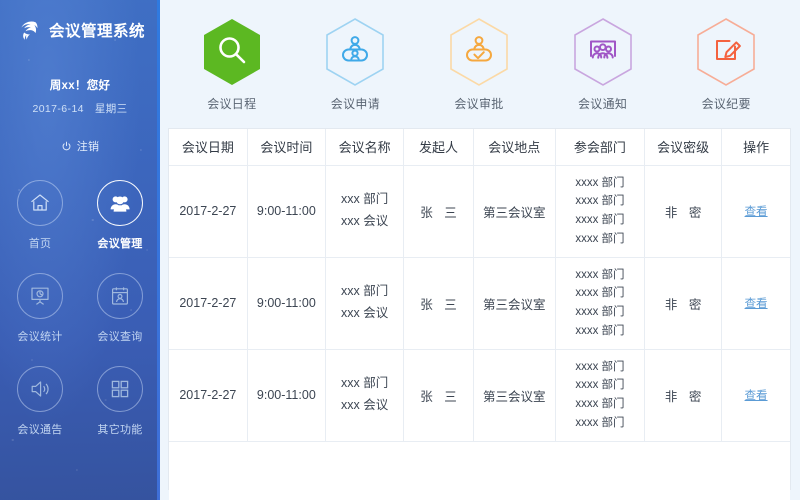  I want to click on user-greeting: 周xx！您好, so click(80, 86).